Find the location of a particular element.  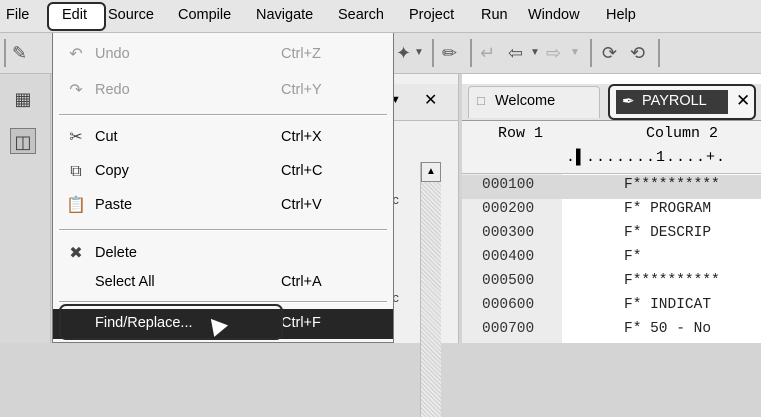

menu-item-shortcut: Ctrl+Z is located at coordinates (301, 54).